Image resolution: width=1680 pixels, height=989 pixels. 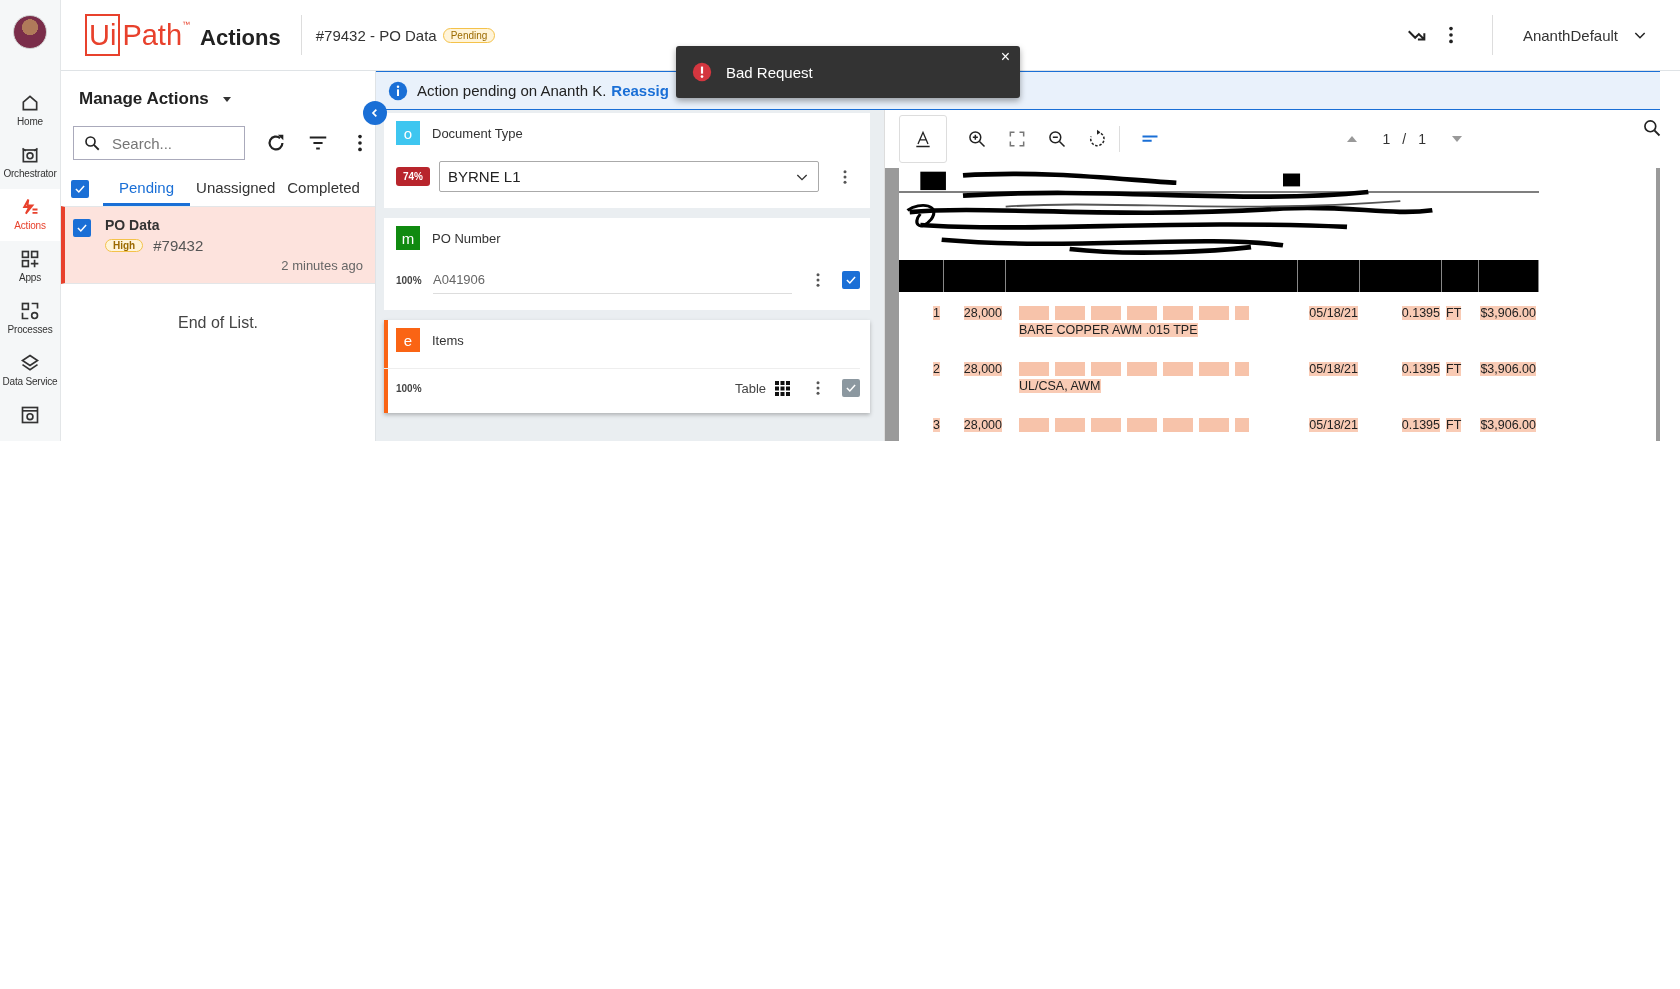 I want to click on nav-item: Data Service, so click(x=30, y=371).